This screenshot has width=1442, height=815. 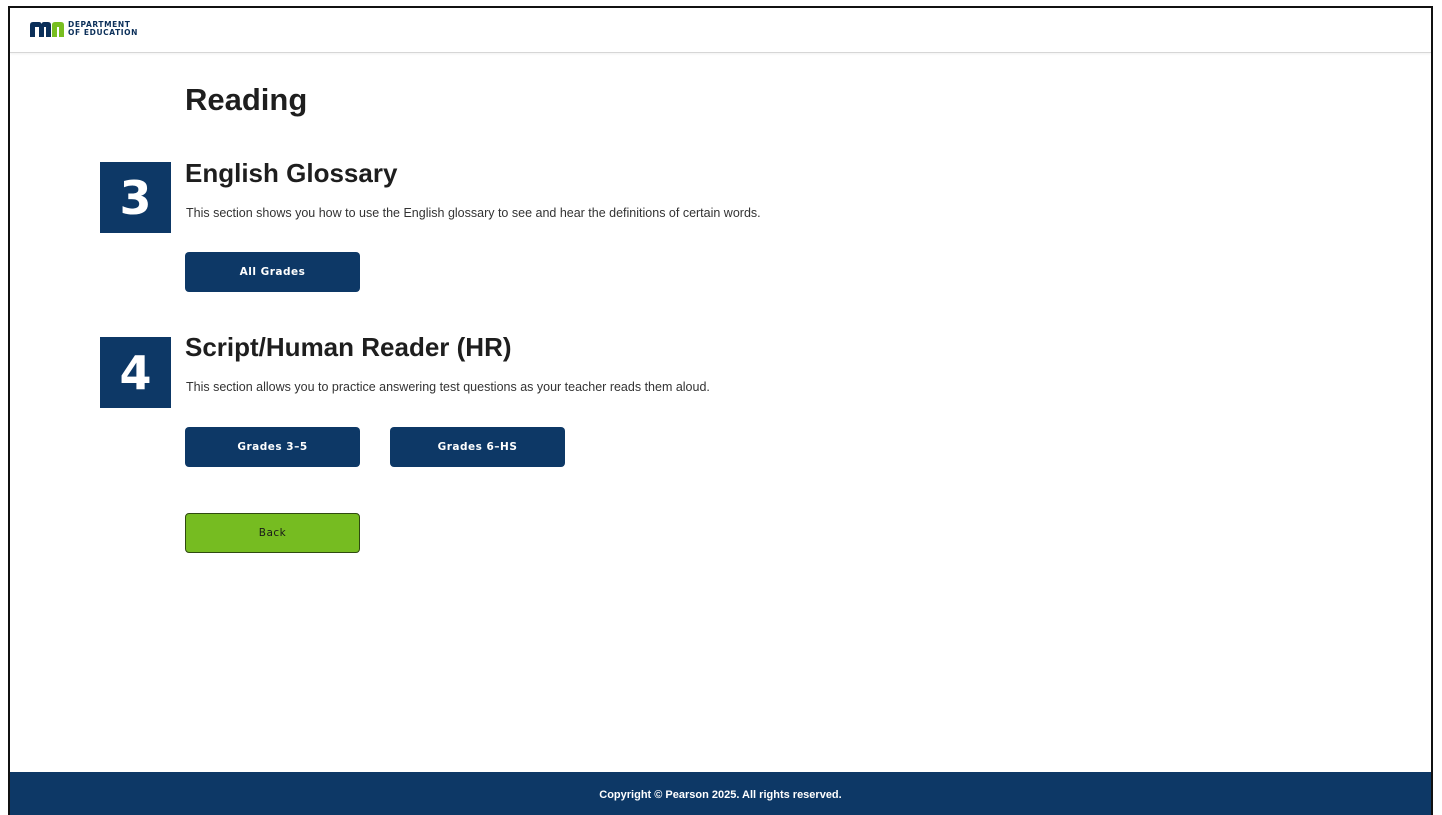 What do you see at coordinates (103, 32) in the screenshot?
I see `logo-line-2: OF EDUCATION` at bounding box center [103, 32].